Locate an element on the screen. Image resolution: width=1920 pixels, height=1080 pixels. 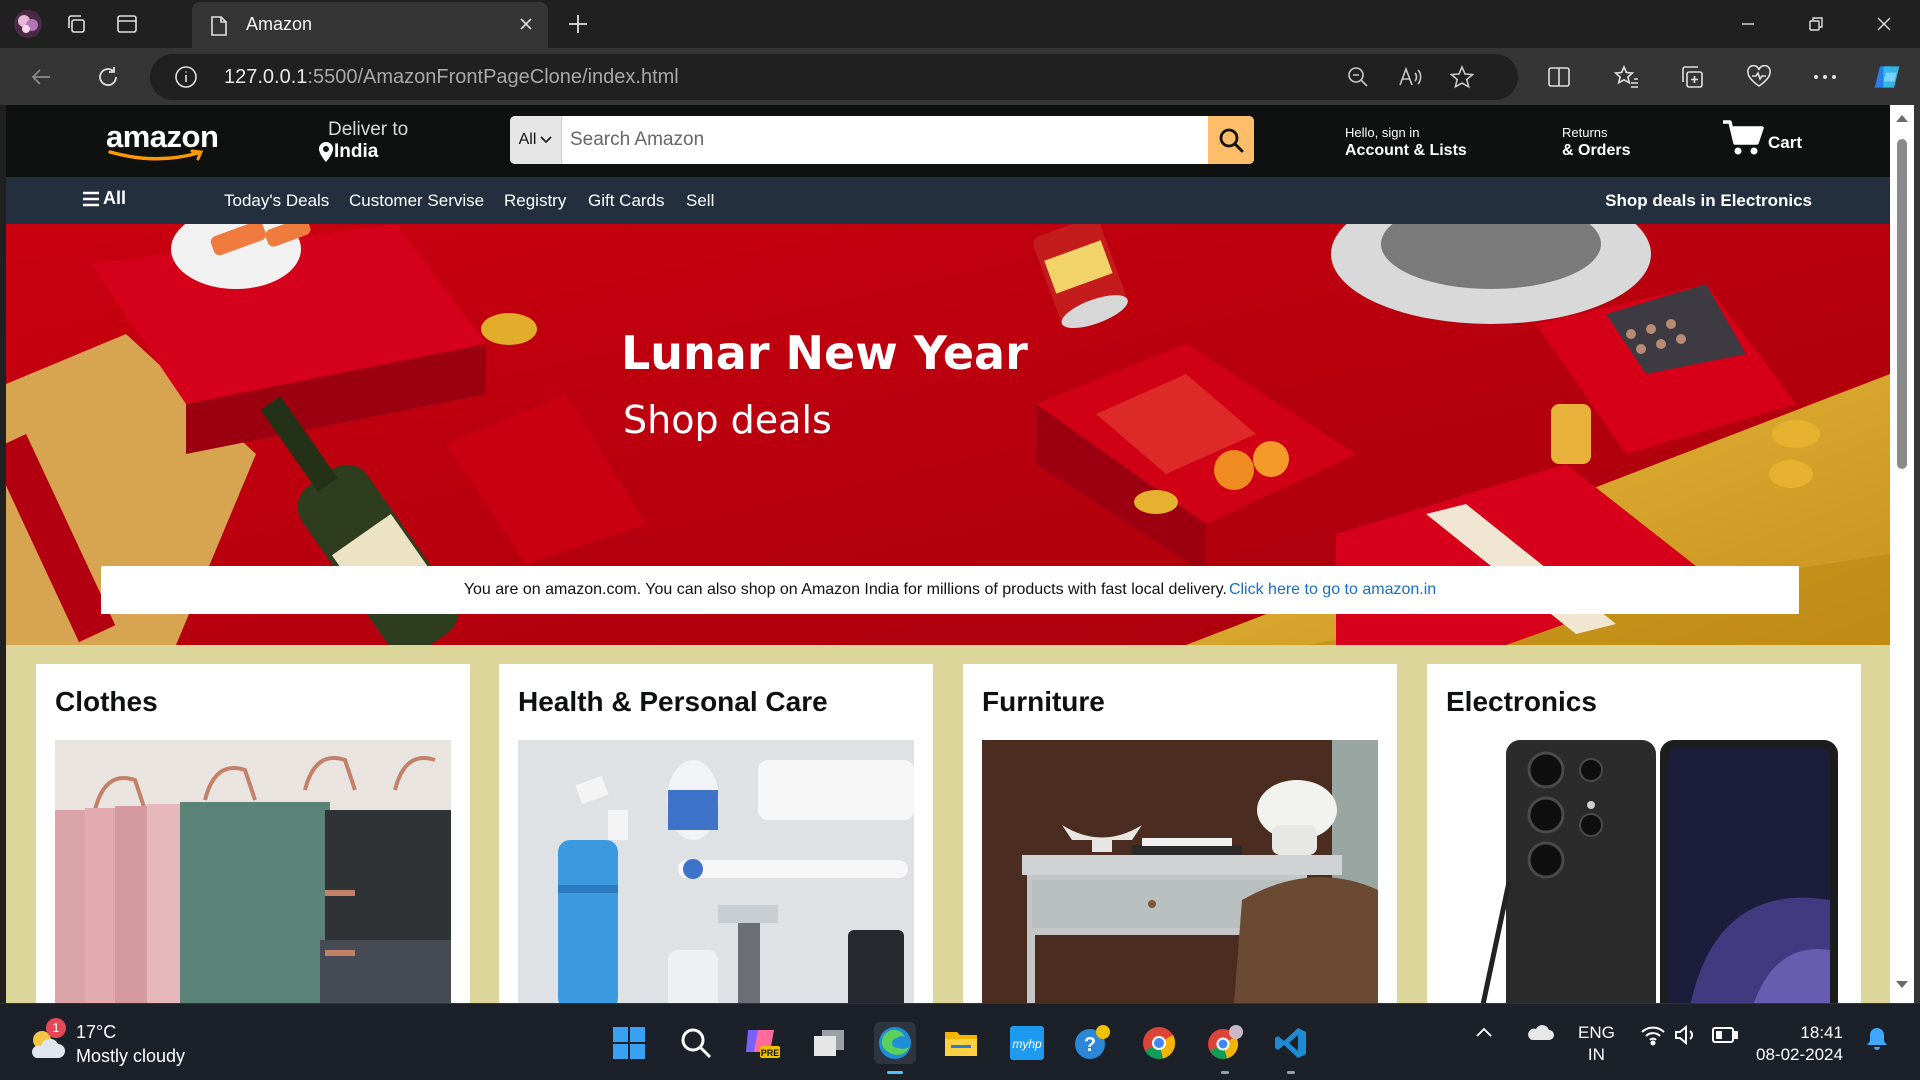
deliver-to: Deliver to India is located at coordinates (363, 141).